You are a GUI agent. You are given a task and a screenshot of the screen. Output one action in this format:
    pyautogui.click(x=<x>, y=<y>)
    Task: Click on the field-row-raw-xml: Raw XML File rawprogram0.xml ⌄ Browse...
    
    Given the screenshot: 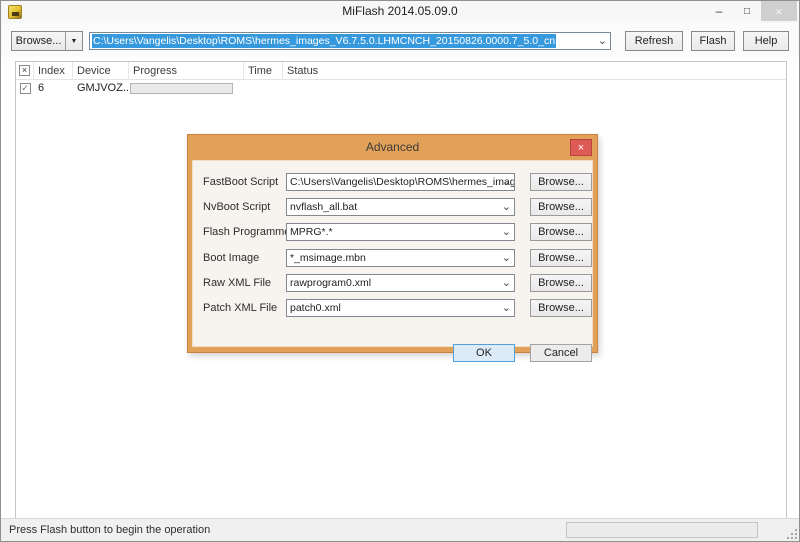 What is the action you would take?
    pyautogui.click(x=392, y=283)
    